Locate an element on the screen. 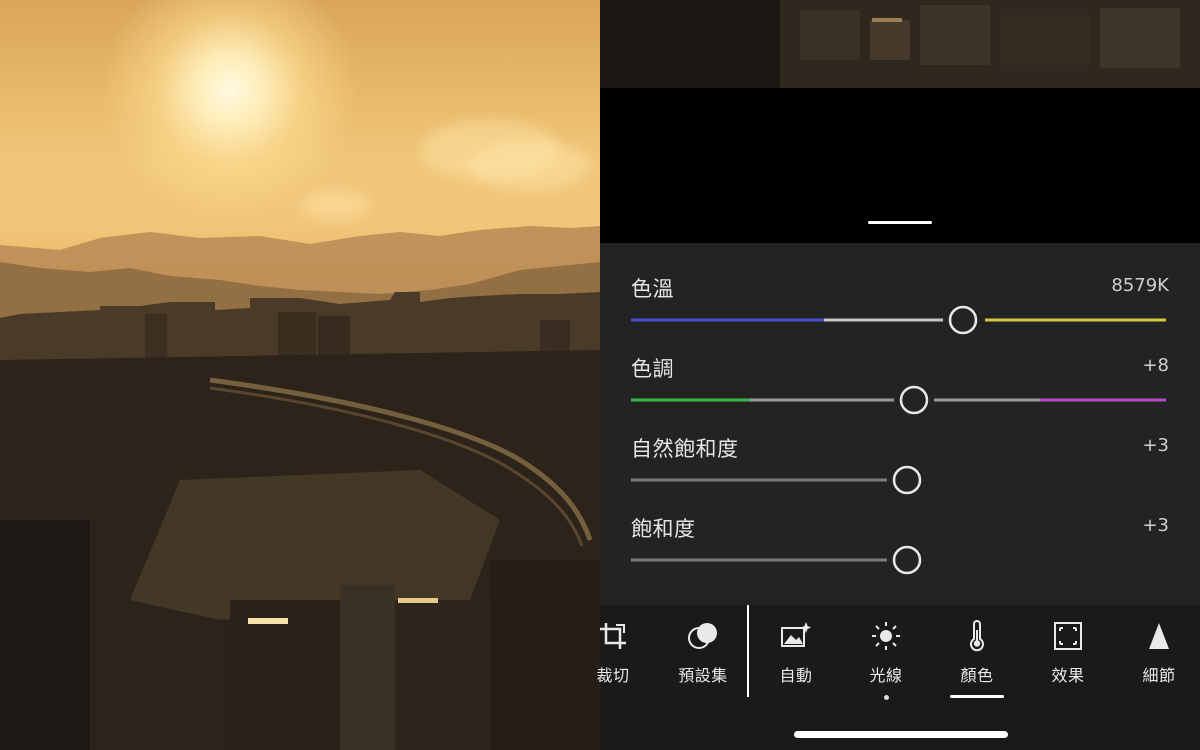 The width and height of the screenshot is (1200, 750). tool-label: 顏色 is located at coordinates (977, 675).